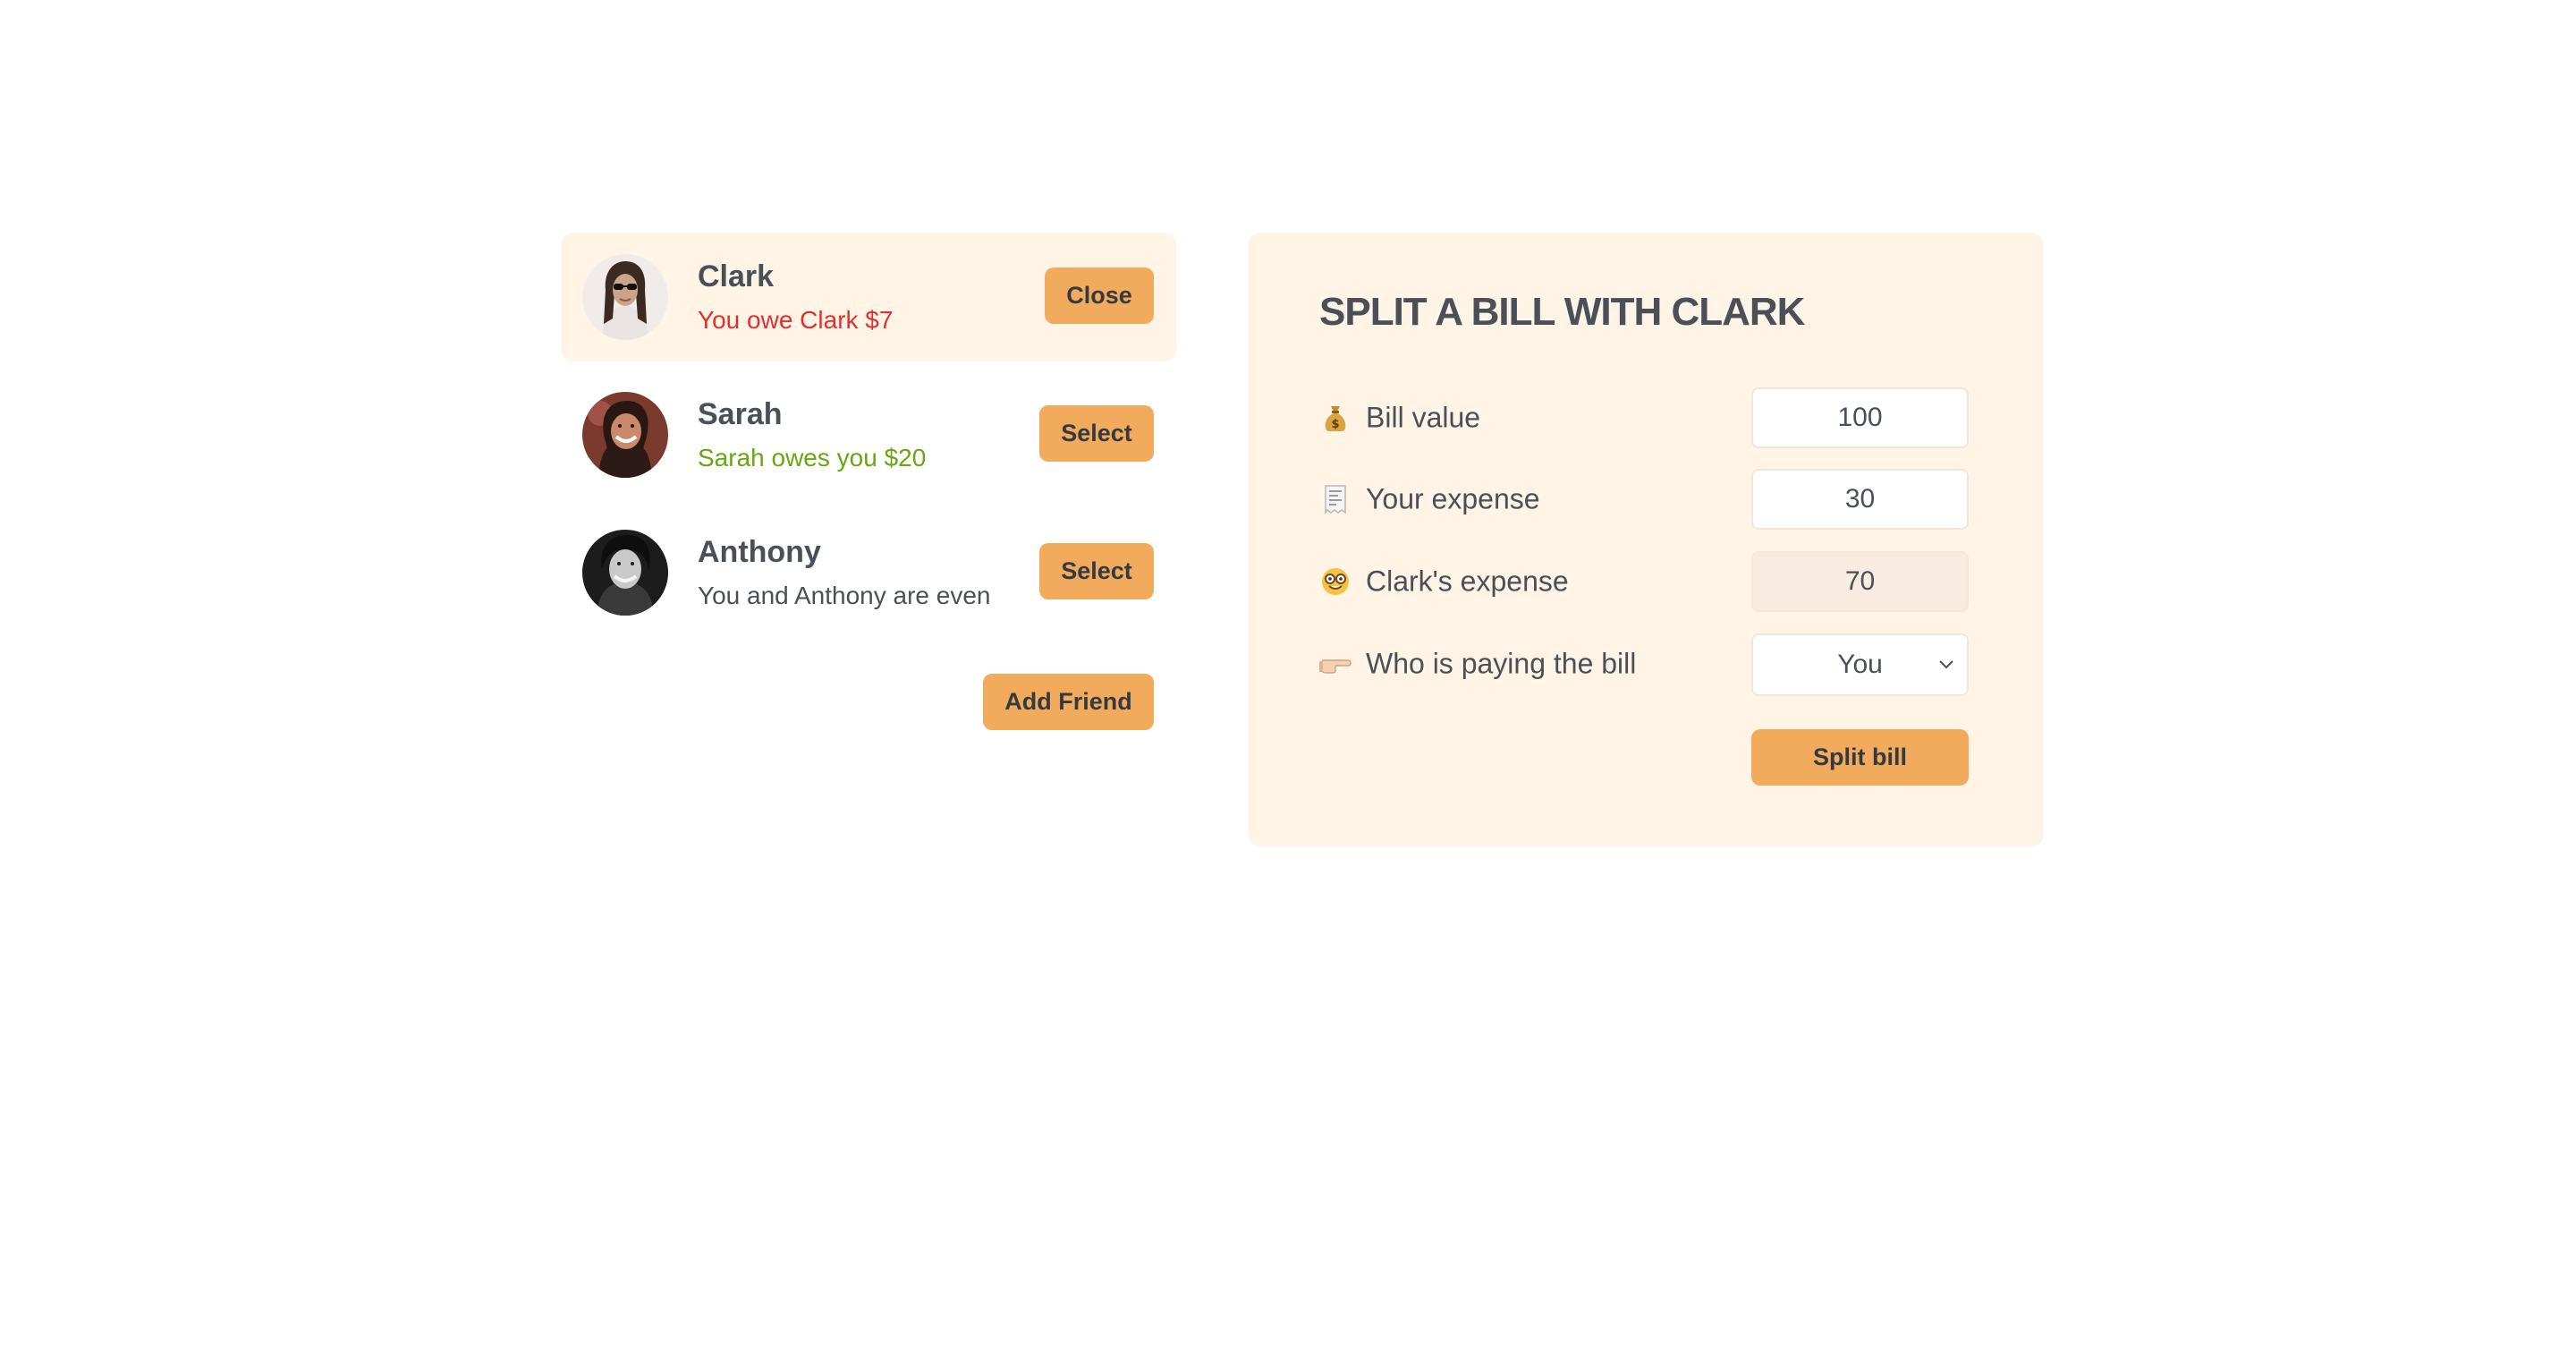 The image size is (2576, 1351). Describe the element at coordinates (1453, 499) in the screenshot. I see `your-expense-label: Your expense` at that location.